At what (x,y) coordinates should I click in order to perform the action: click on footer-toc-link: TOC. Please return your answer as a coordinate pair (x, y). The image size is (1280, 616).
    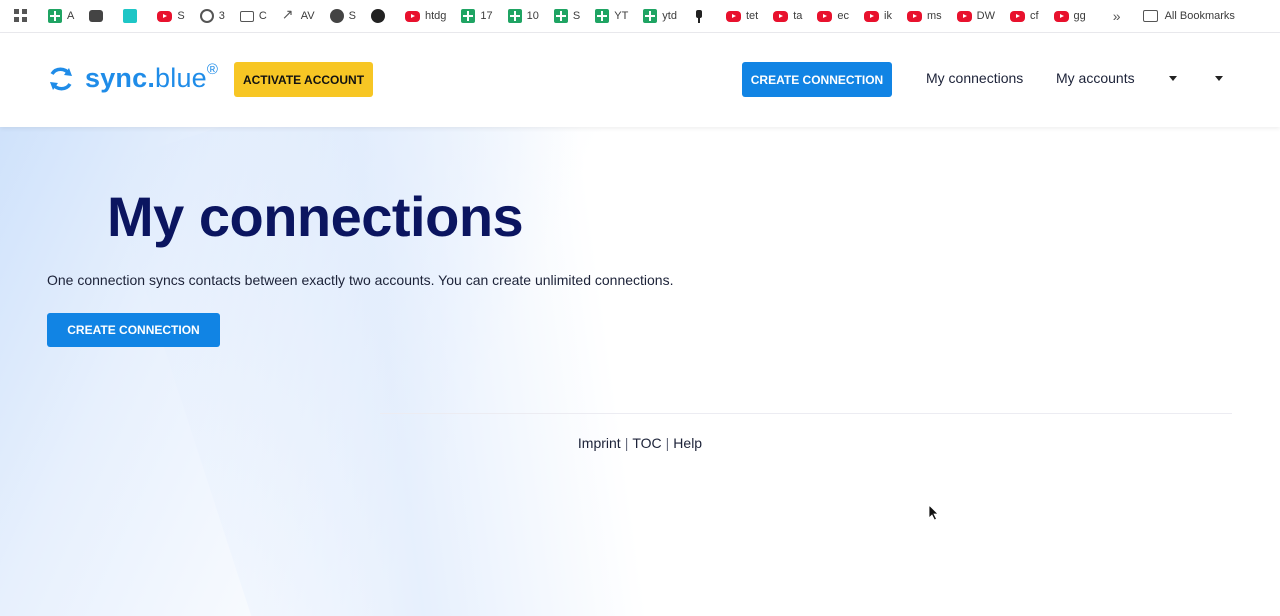
    Looking at the image, I should click on (646, 443).